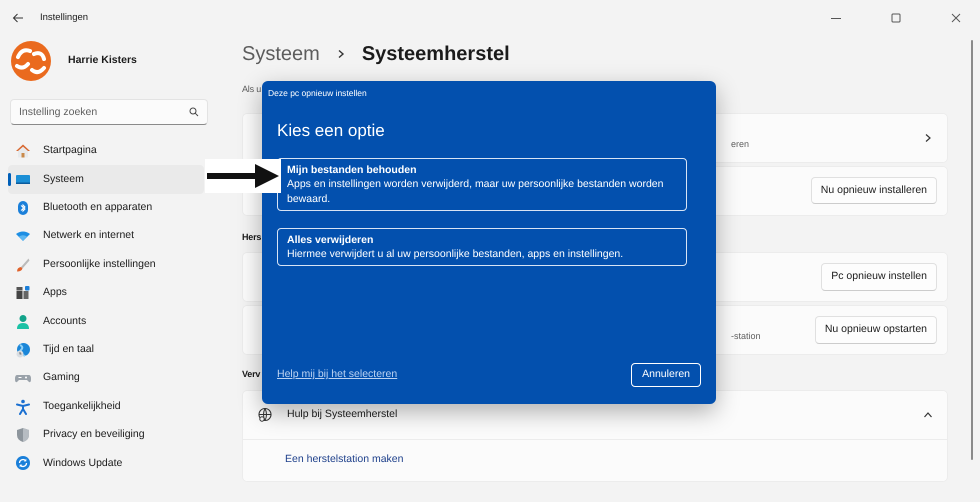 Image resolution: width=980 pixels, height=502 pixels. What do you see at coordinates (251, 374) in the screenshot?
I see `section-heading: Verv` at bounding box center [251, 374].